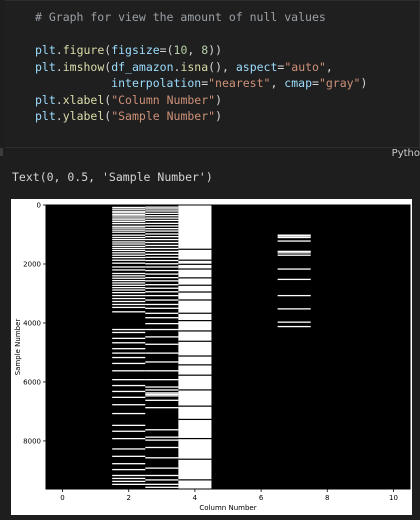  I want to click on code-token: isna, so click(194, 66).